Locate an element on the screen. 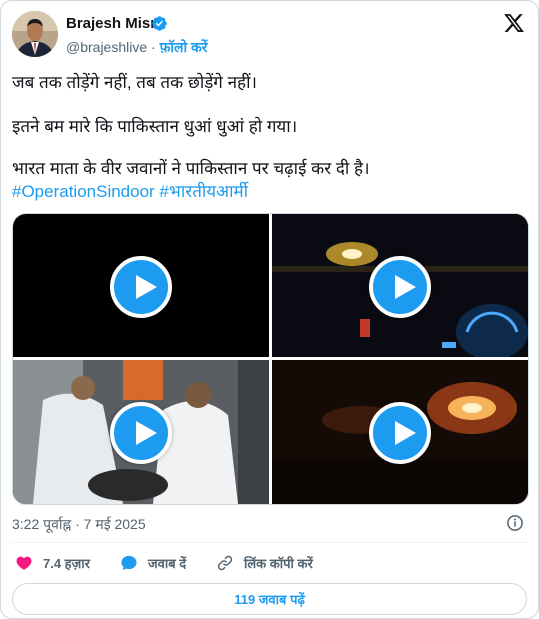 The height and width of the screenshot is (619, 539). verified-badge-icon is located at coordinates (159, 23).